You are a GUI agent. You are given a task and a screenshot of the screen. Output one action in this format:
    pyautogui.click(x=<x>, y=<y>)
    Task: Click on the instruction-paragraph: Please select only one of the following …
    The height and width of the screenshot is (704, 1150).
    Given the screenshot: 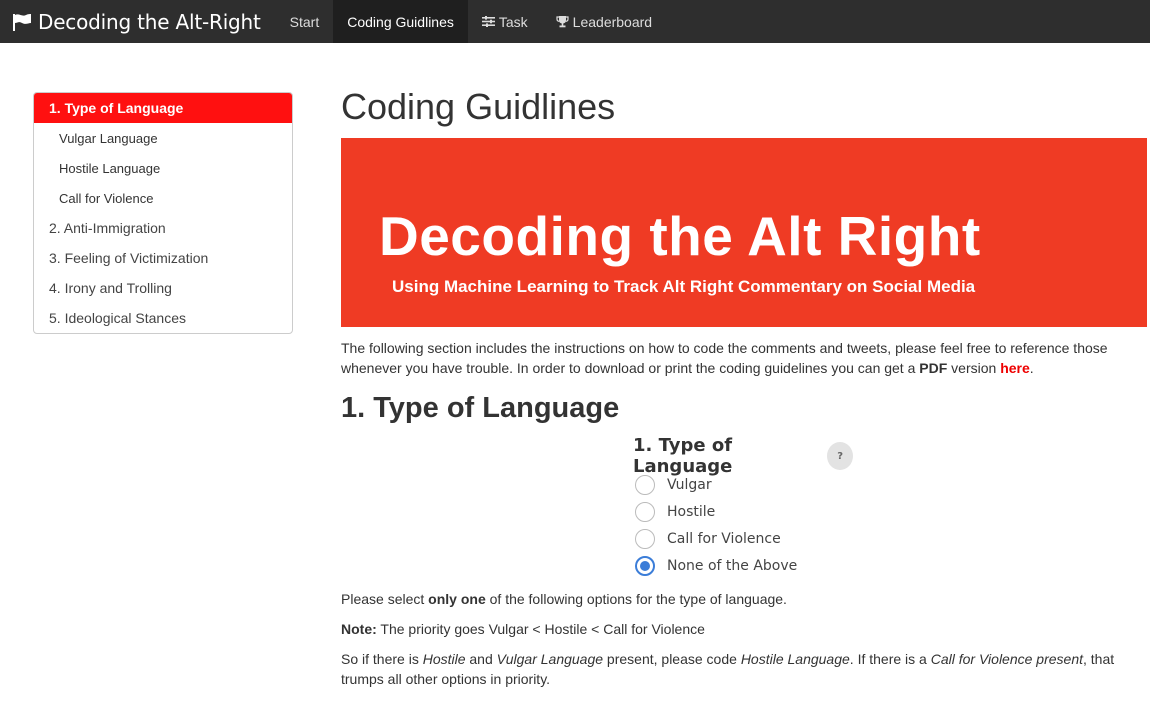 What is the action you would take?
    pyautogui.click(x=741, y=599)
    